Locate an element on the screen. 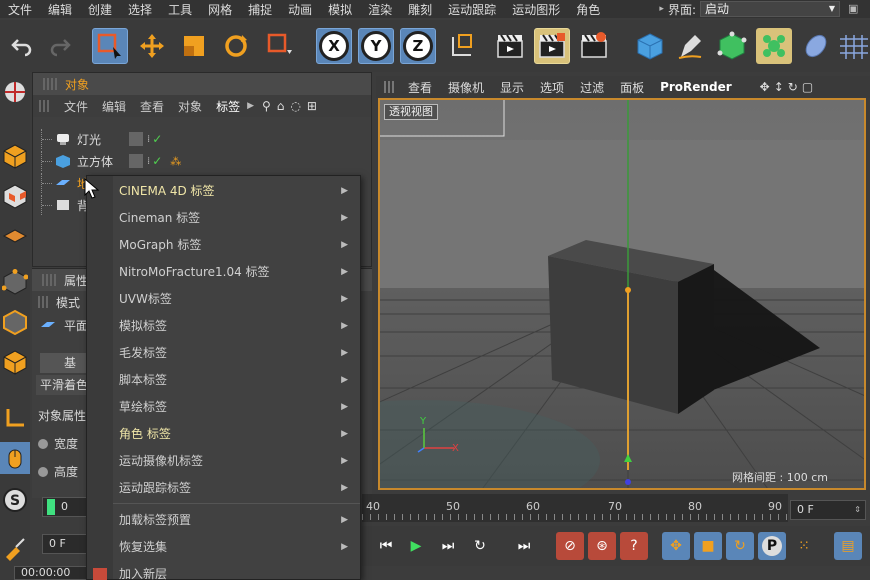 The image size is (870, 580). menu-item-restore-selection: 恢复选集 ▶ is located at coordinates (223, 546).